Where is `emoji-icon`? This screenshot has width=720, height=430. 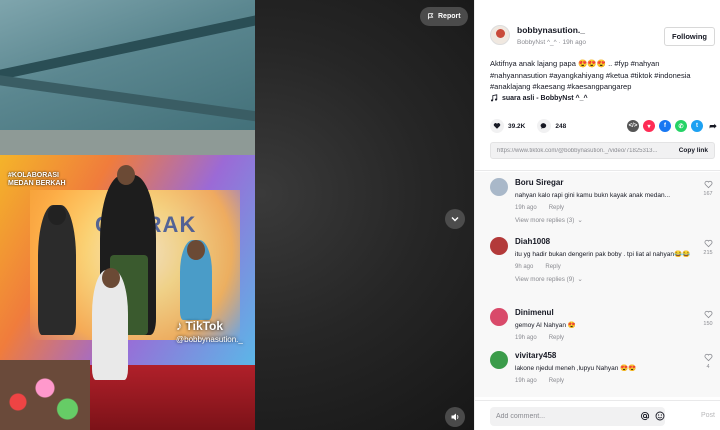
emoji-icon is located at coordinates (660, 416).